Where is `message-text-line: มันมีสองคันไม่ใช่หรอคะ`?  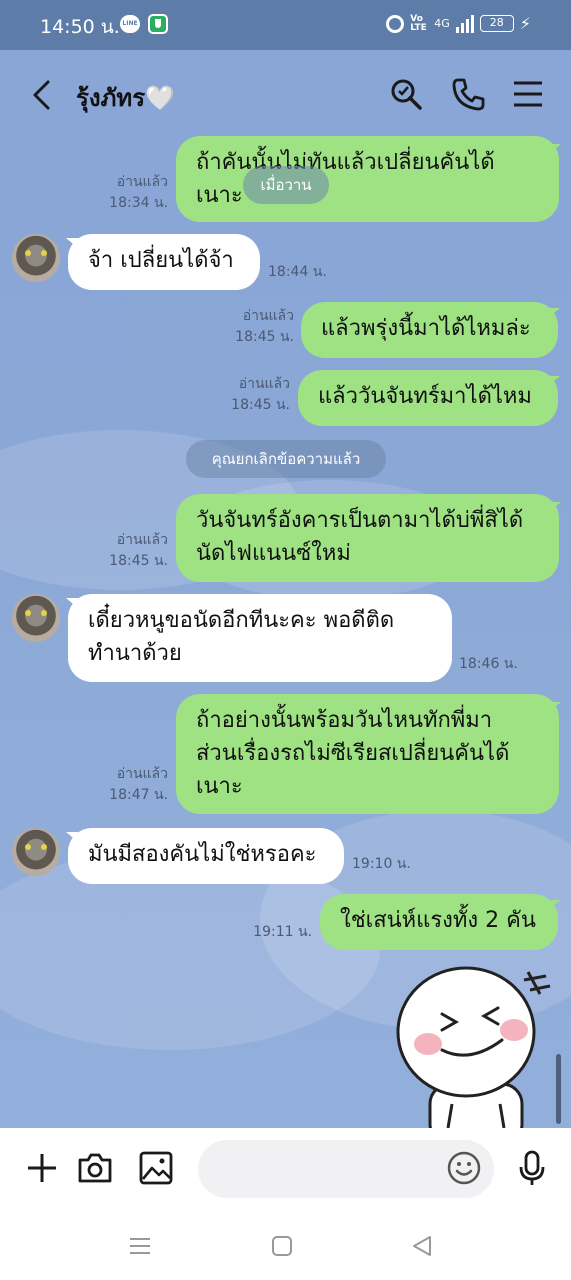
message-text-line: มันมีสองคันไม่ใช่หรอคะ is located at coordinates (202, 854).